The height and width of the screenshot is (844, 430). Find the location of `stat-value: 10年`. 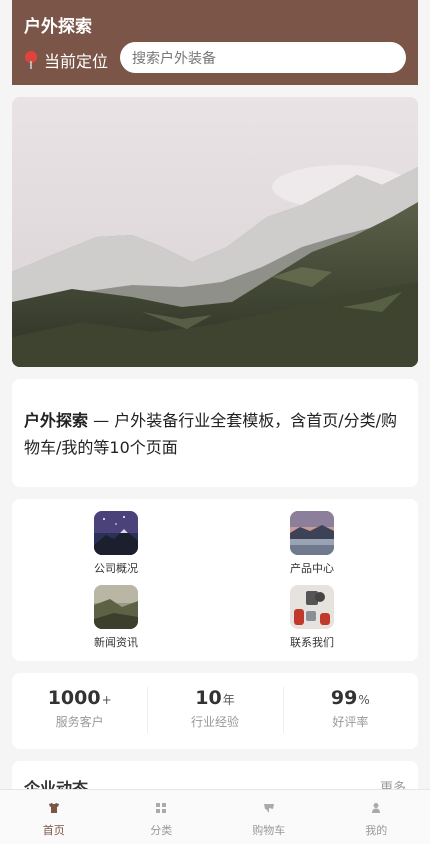

stat-value: 10年 is located at coordinates (215, 698).